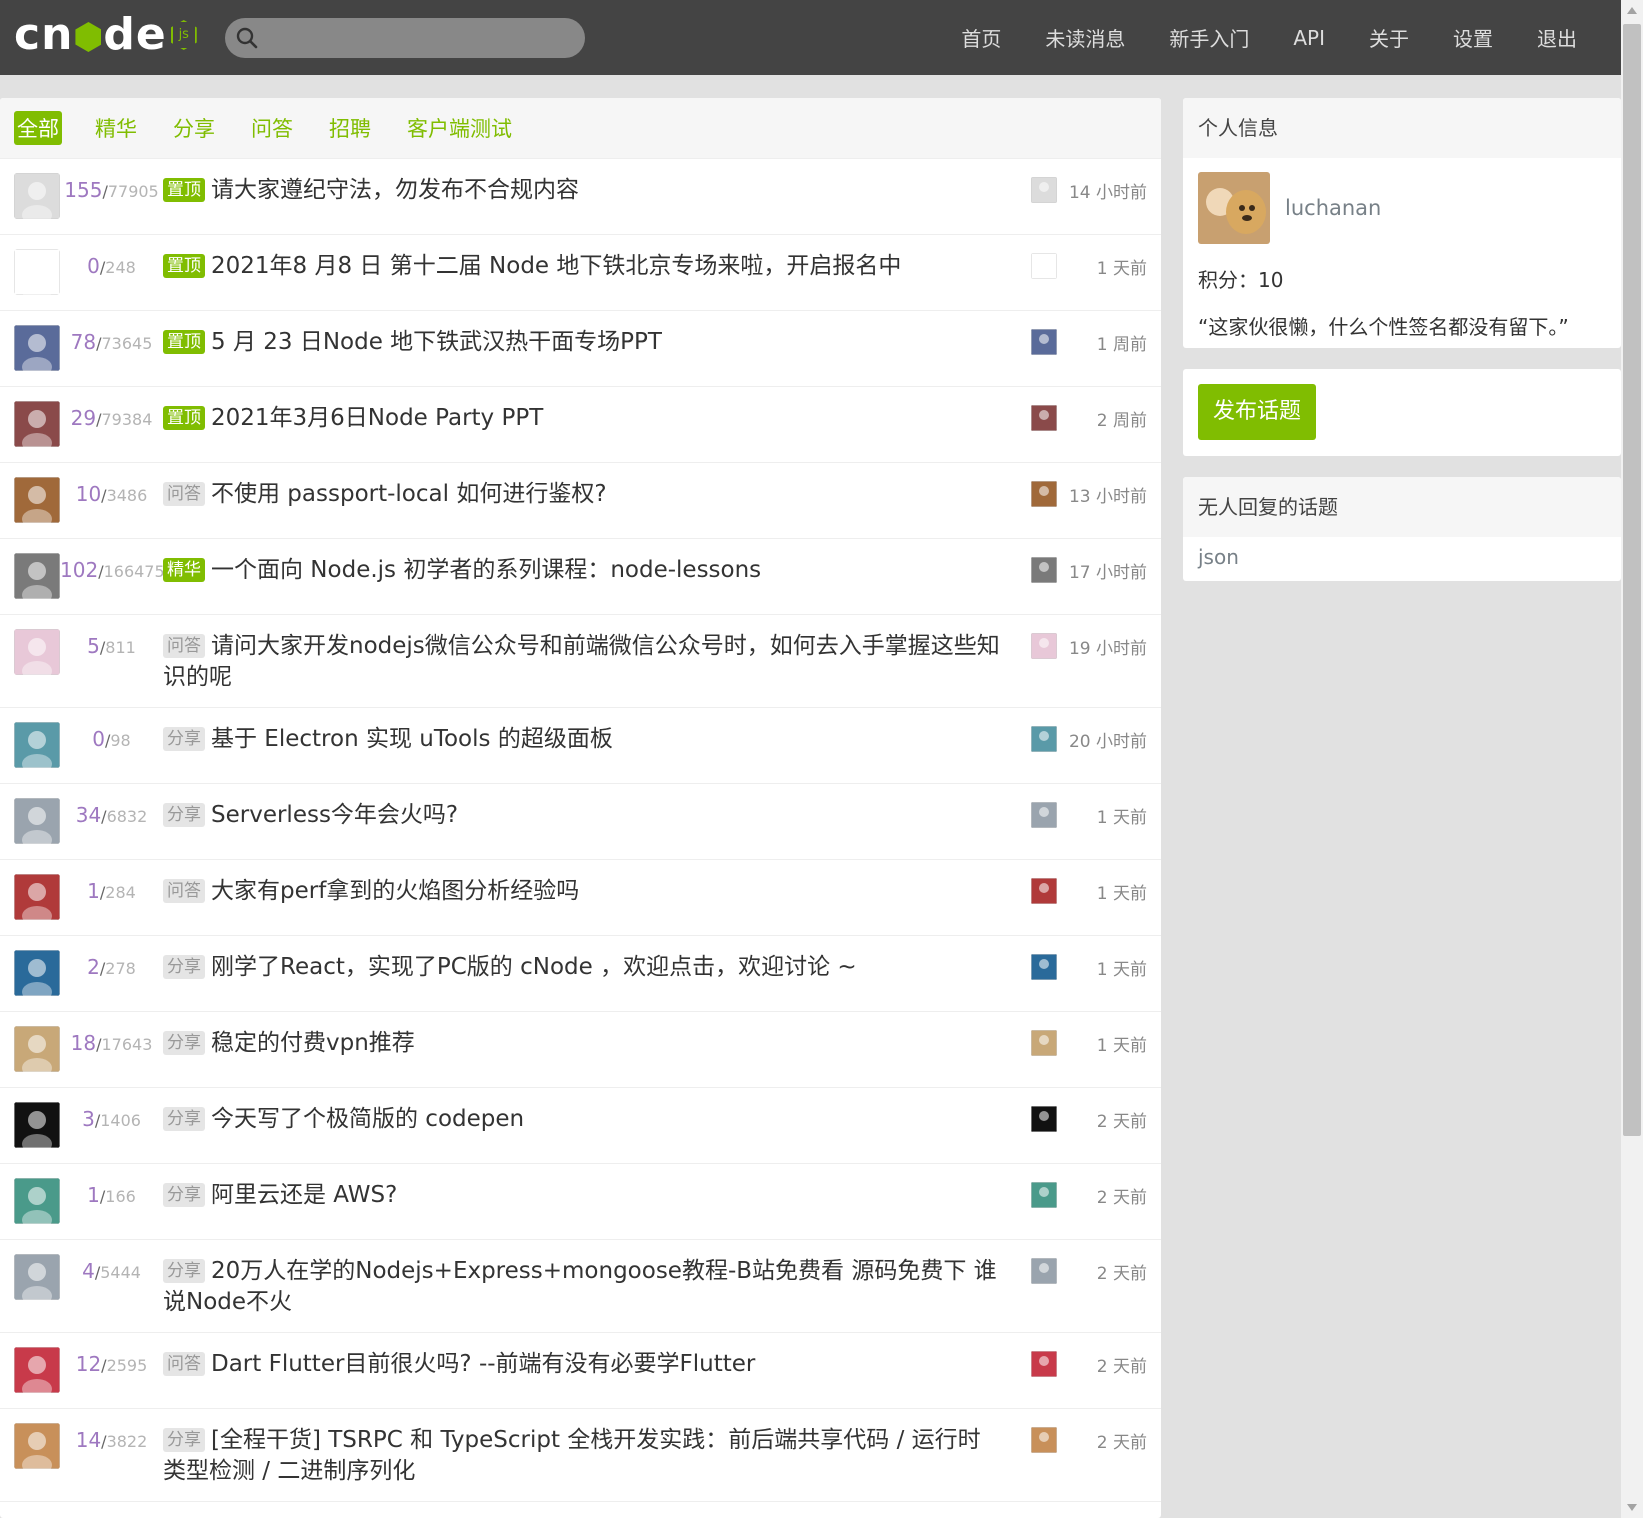 This screenshot has height=1518, width=1643. Describe the element at coordinates (580, 425) in the screenshot. I see `topic-row: 29/79384 置顶 2021年3月6日Node Party PPT 2 周前` at that location.